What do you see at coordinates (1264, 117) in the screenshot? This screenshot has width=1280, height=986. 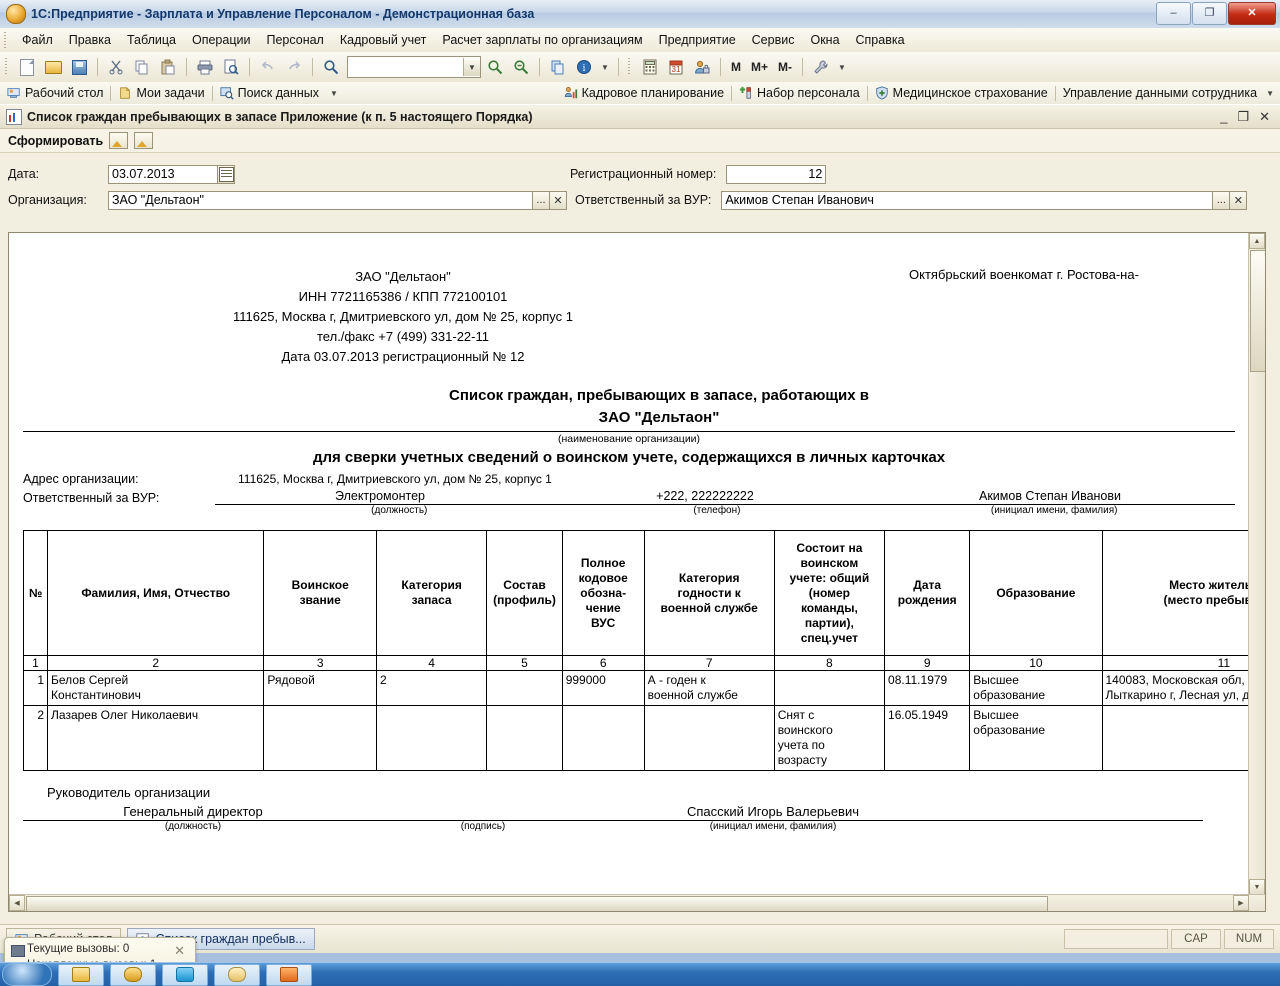 I see `child-close-button: ✕` at bounding box center [1264, 117].